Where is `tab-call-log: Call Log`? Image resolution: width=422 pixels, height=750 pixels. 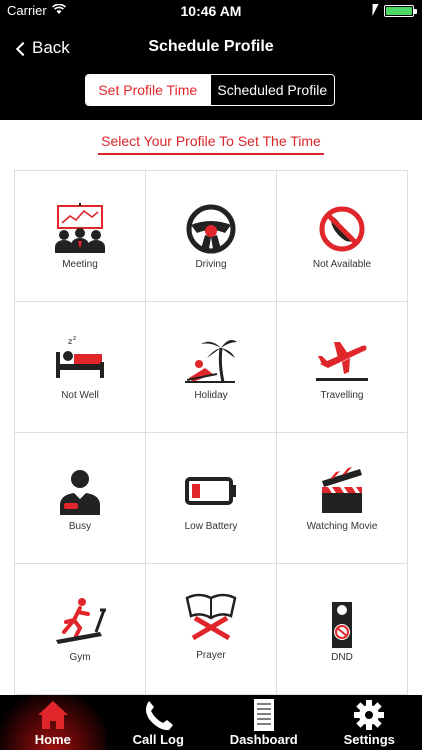
tab-call-log: Call Log is located at coordinates (159, 722).